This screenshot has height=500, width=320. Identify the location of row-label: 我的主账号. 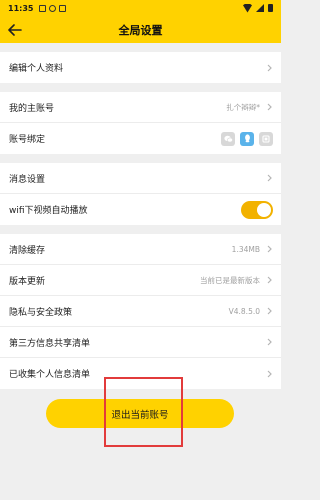
(32, 108).